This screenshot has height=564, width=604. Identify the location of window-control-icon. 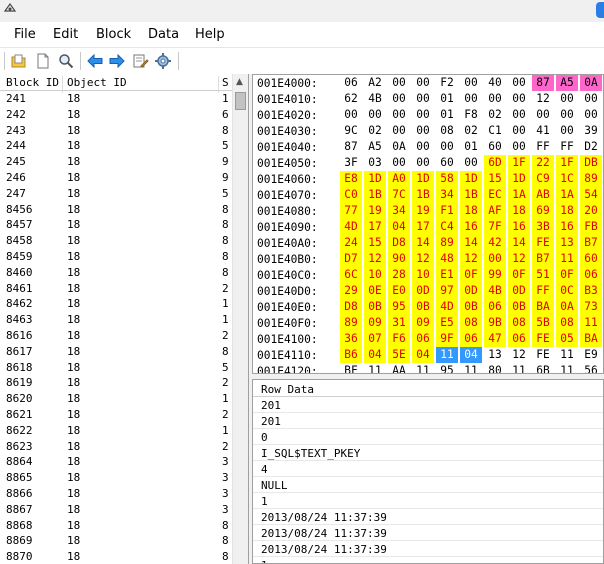
(600, 10).